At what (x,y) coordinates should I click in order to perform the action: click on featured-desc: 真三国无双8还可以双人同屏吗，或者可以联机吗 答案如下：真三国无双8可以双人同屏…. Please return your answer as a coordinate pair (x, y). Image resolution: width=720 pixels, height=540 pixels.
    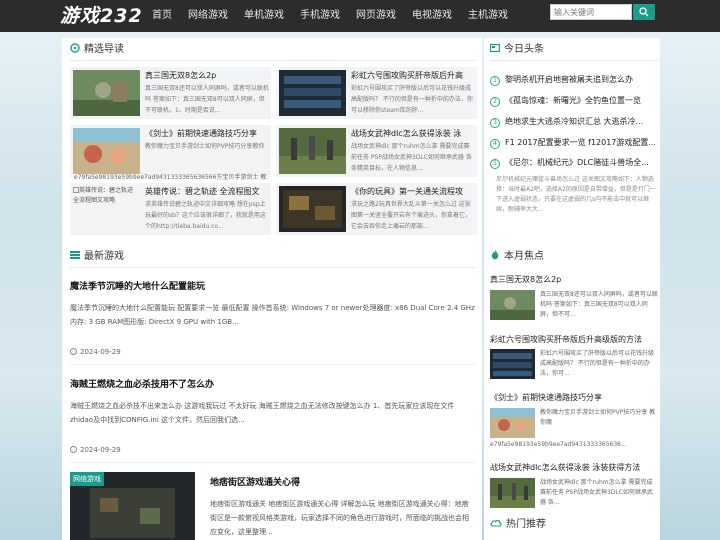
    Looking at the image, I should click on (207, 99).